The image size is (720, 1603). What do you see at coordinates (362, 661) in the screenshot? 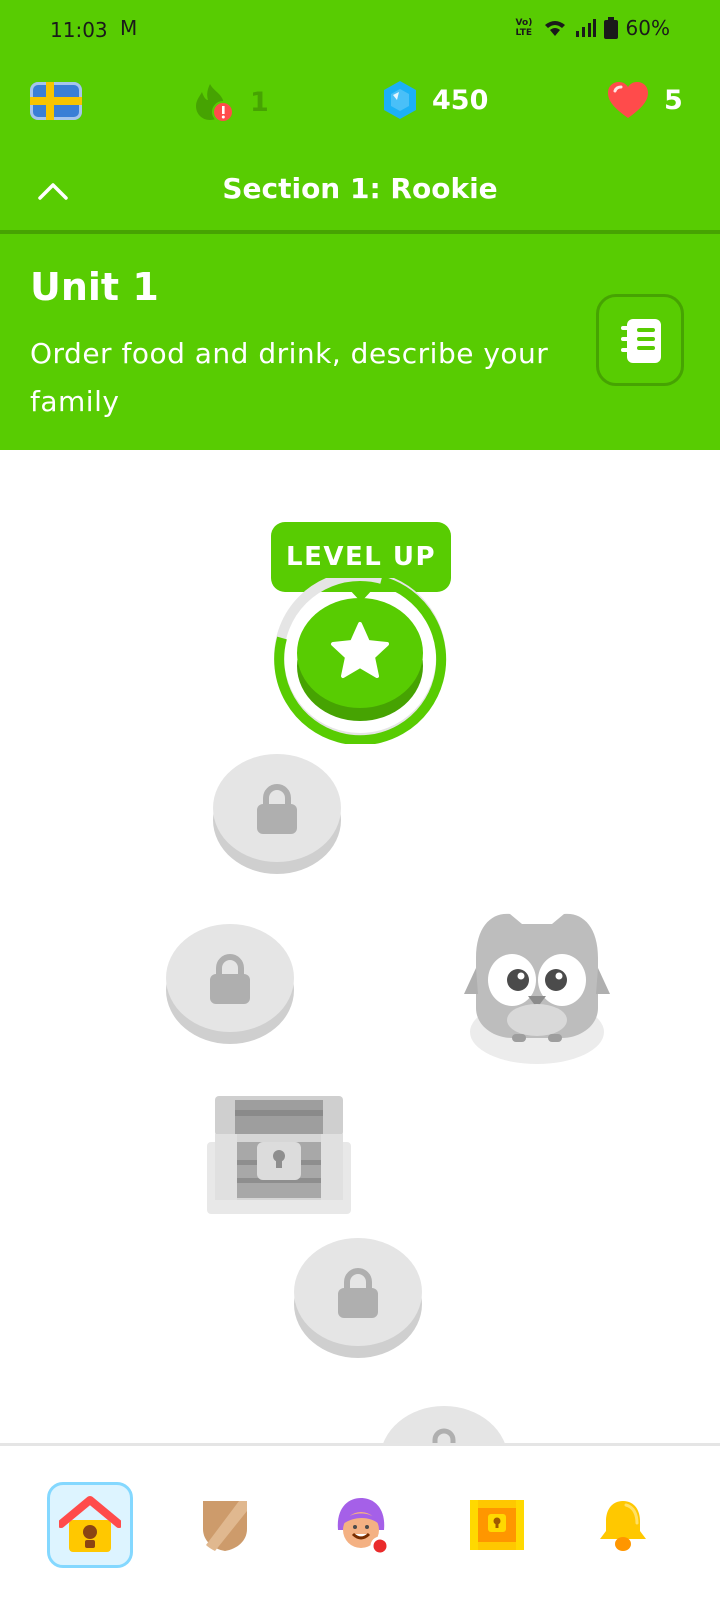
I see `current-lesson-node` at bounding box center [362, 661].